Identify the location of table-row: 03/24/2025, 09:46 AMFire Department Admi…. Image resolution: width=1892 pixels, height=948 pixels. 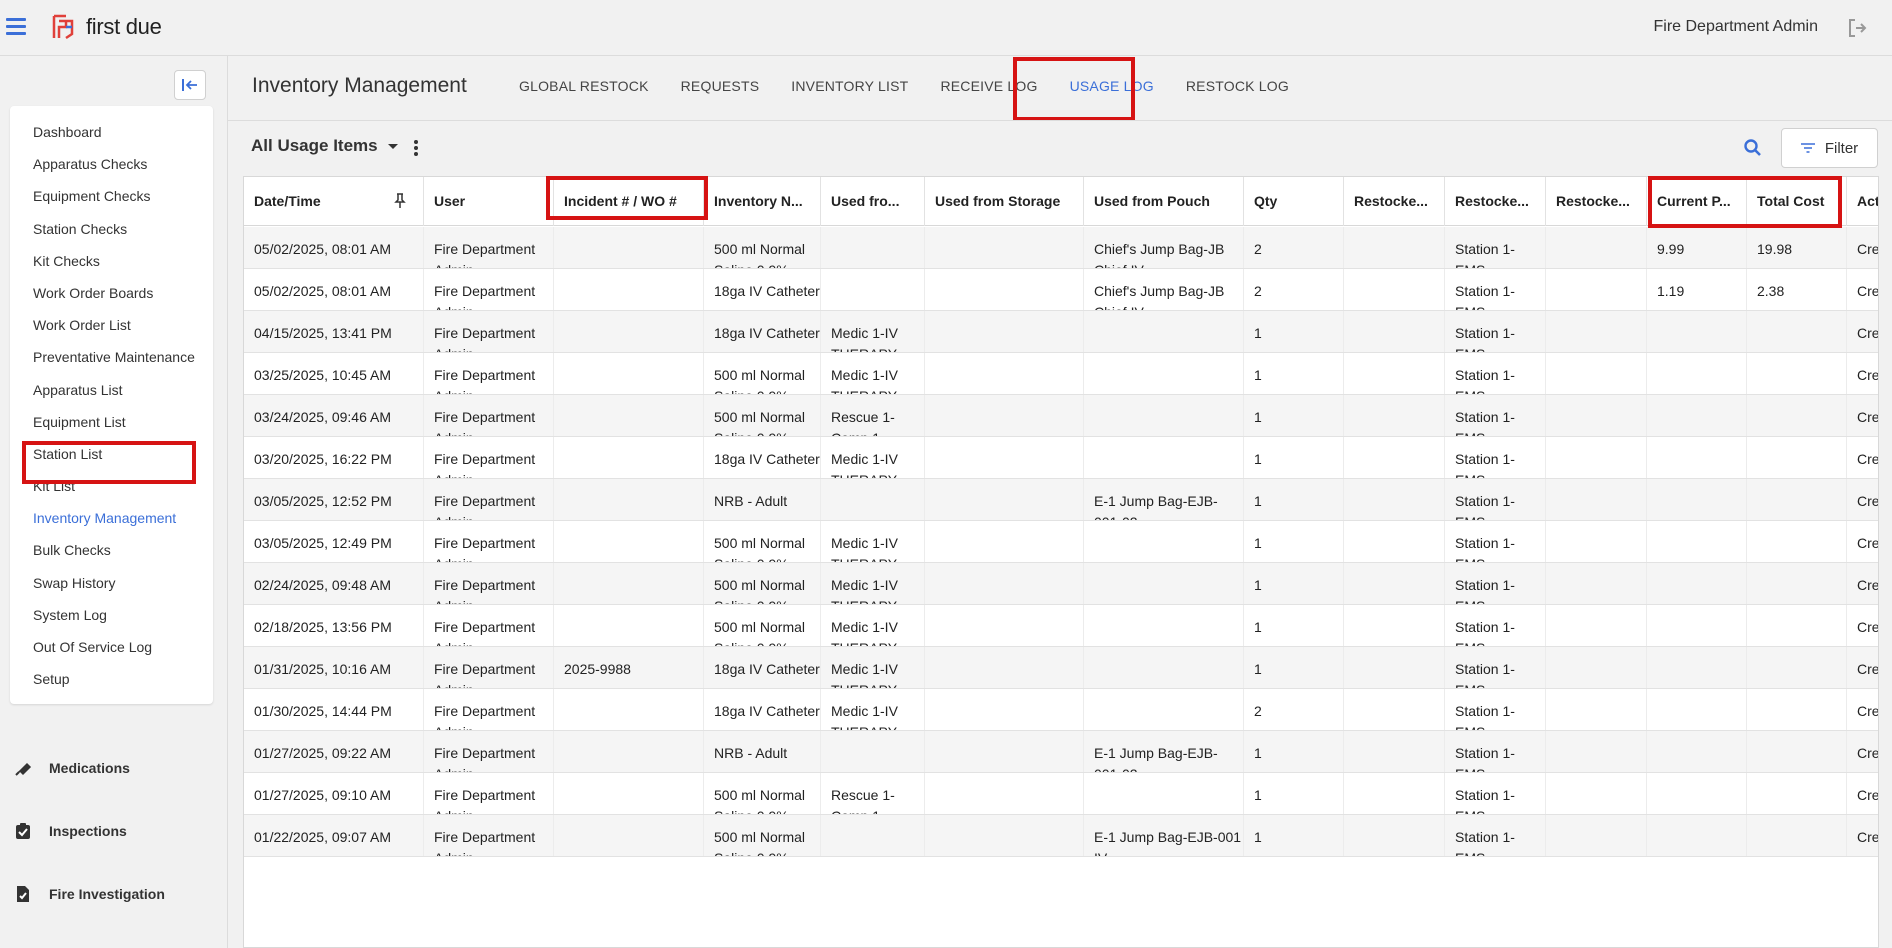
(1061, 416).